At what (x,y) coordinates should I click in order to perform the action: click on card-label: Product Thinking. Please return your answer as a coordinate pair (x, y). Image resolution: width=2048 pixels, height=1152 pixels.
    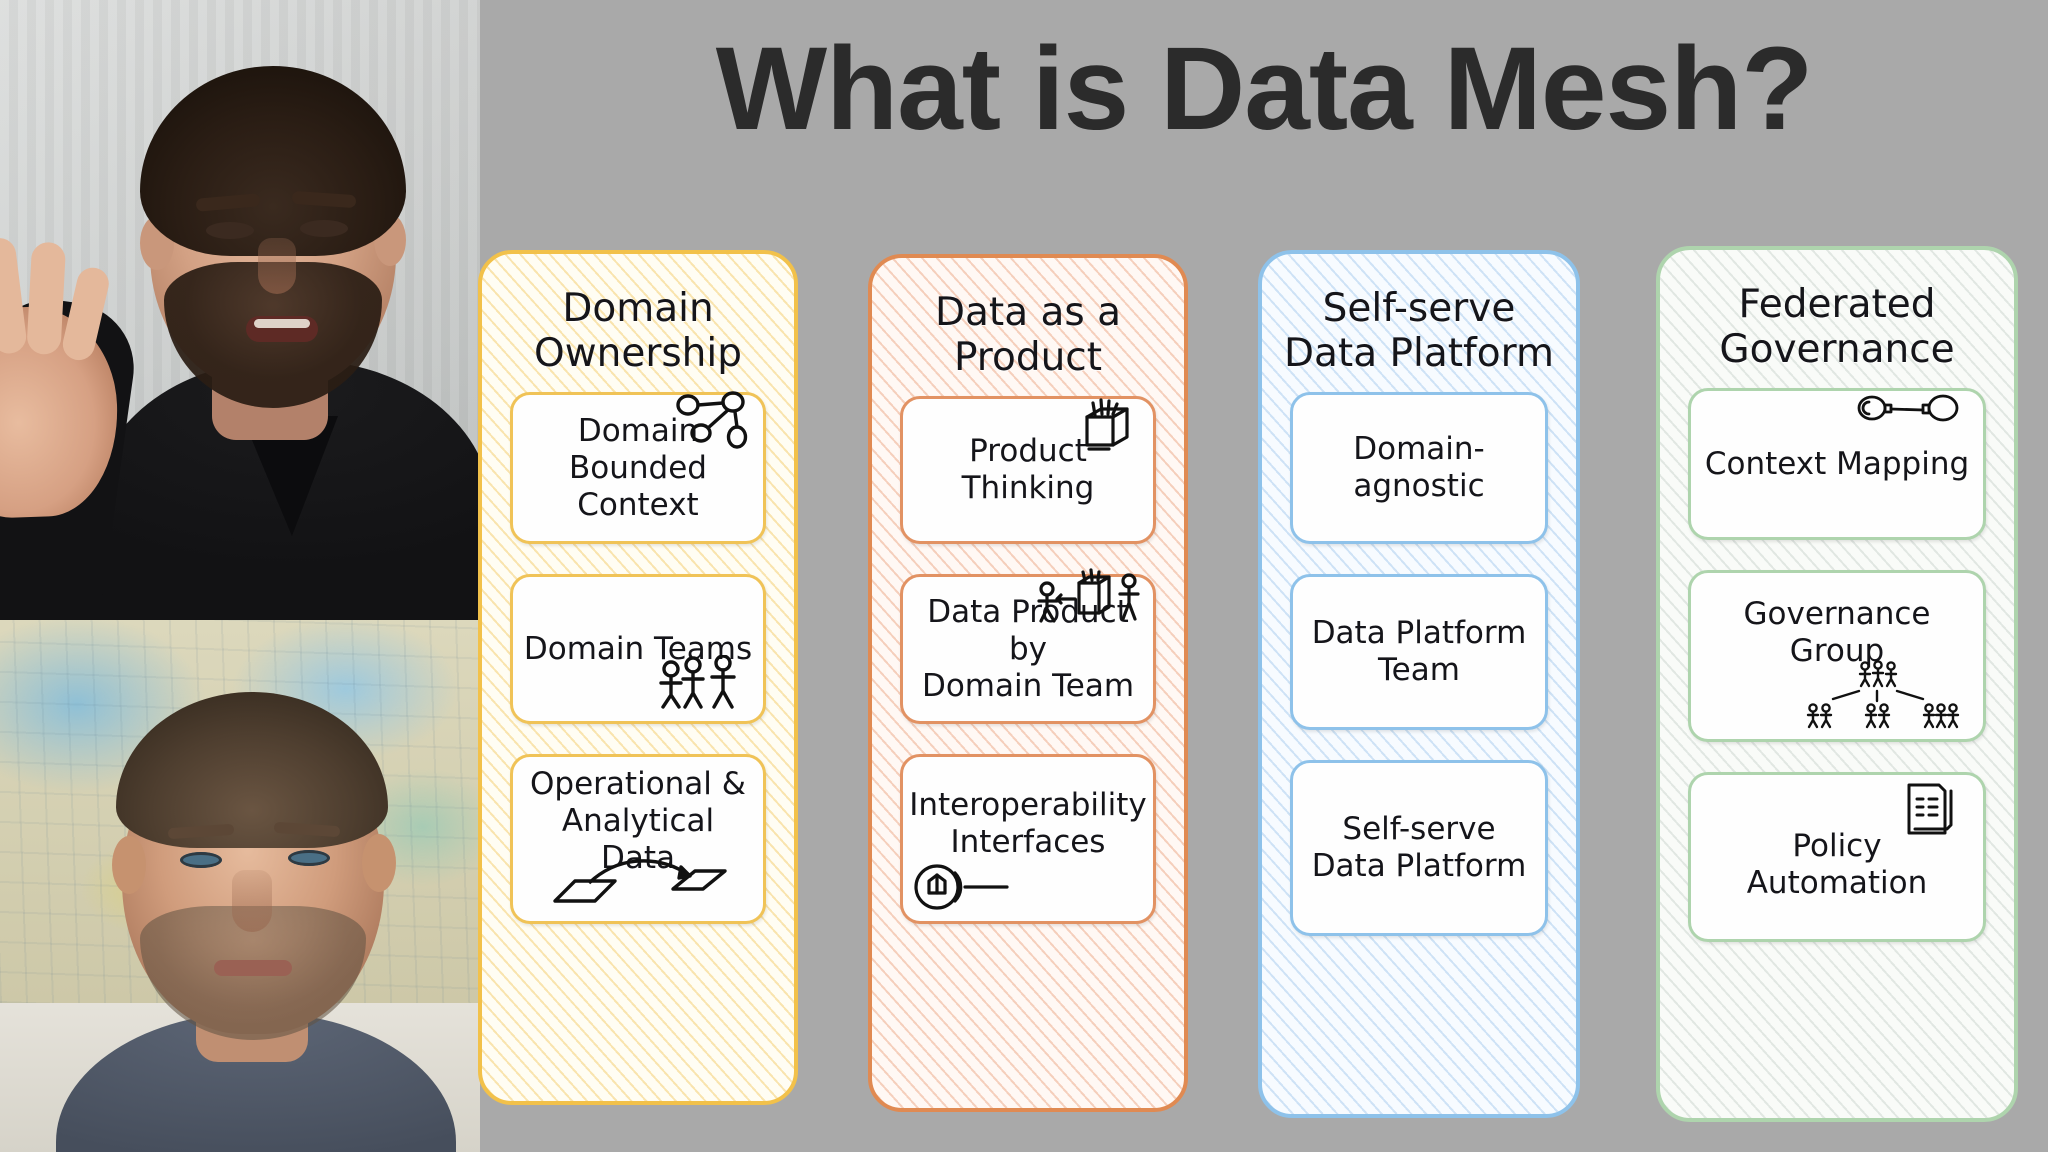
    Looking at the image, I should click on (1028, 470).